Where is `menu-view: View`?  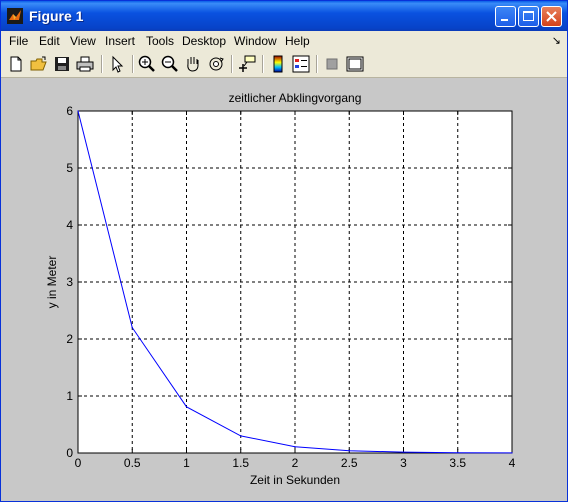
menu-view: View is located at coordinates (83, 41).